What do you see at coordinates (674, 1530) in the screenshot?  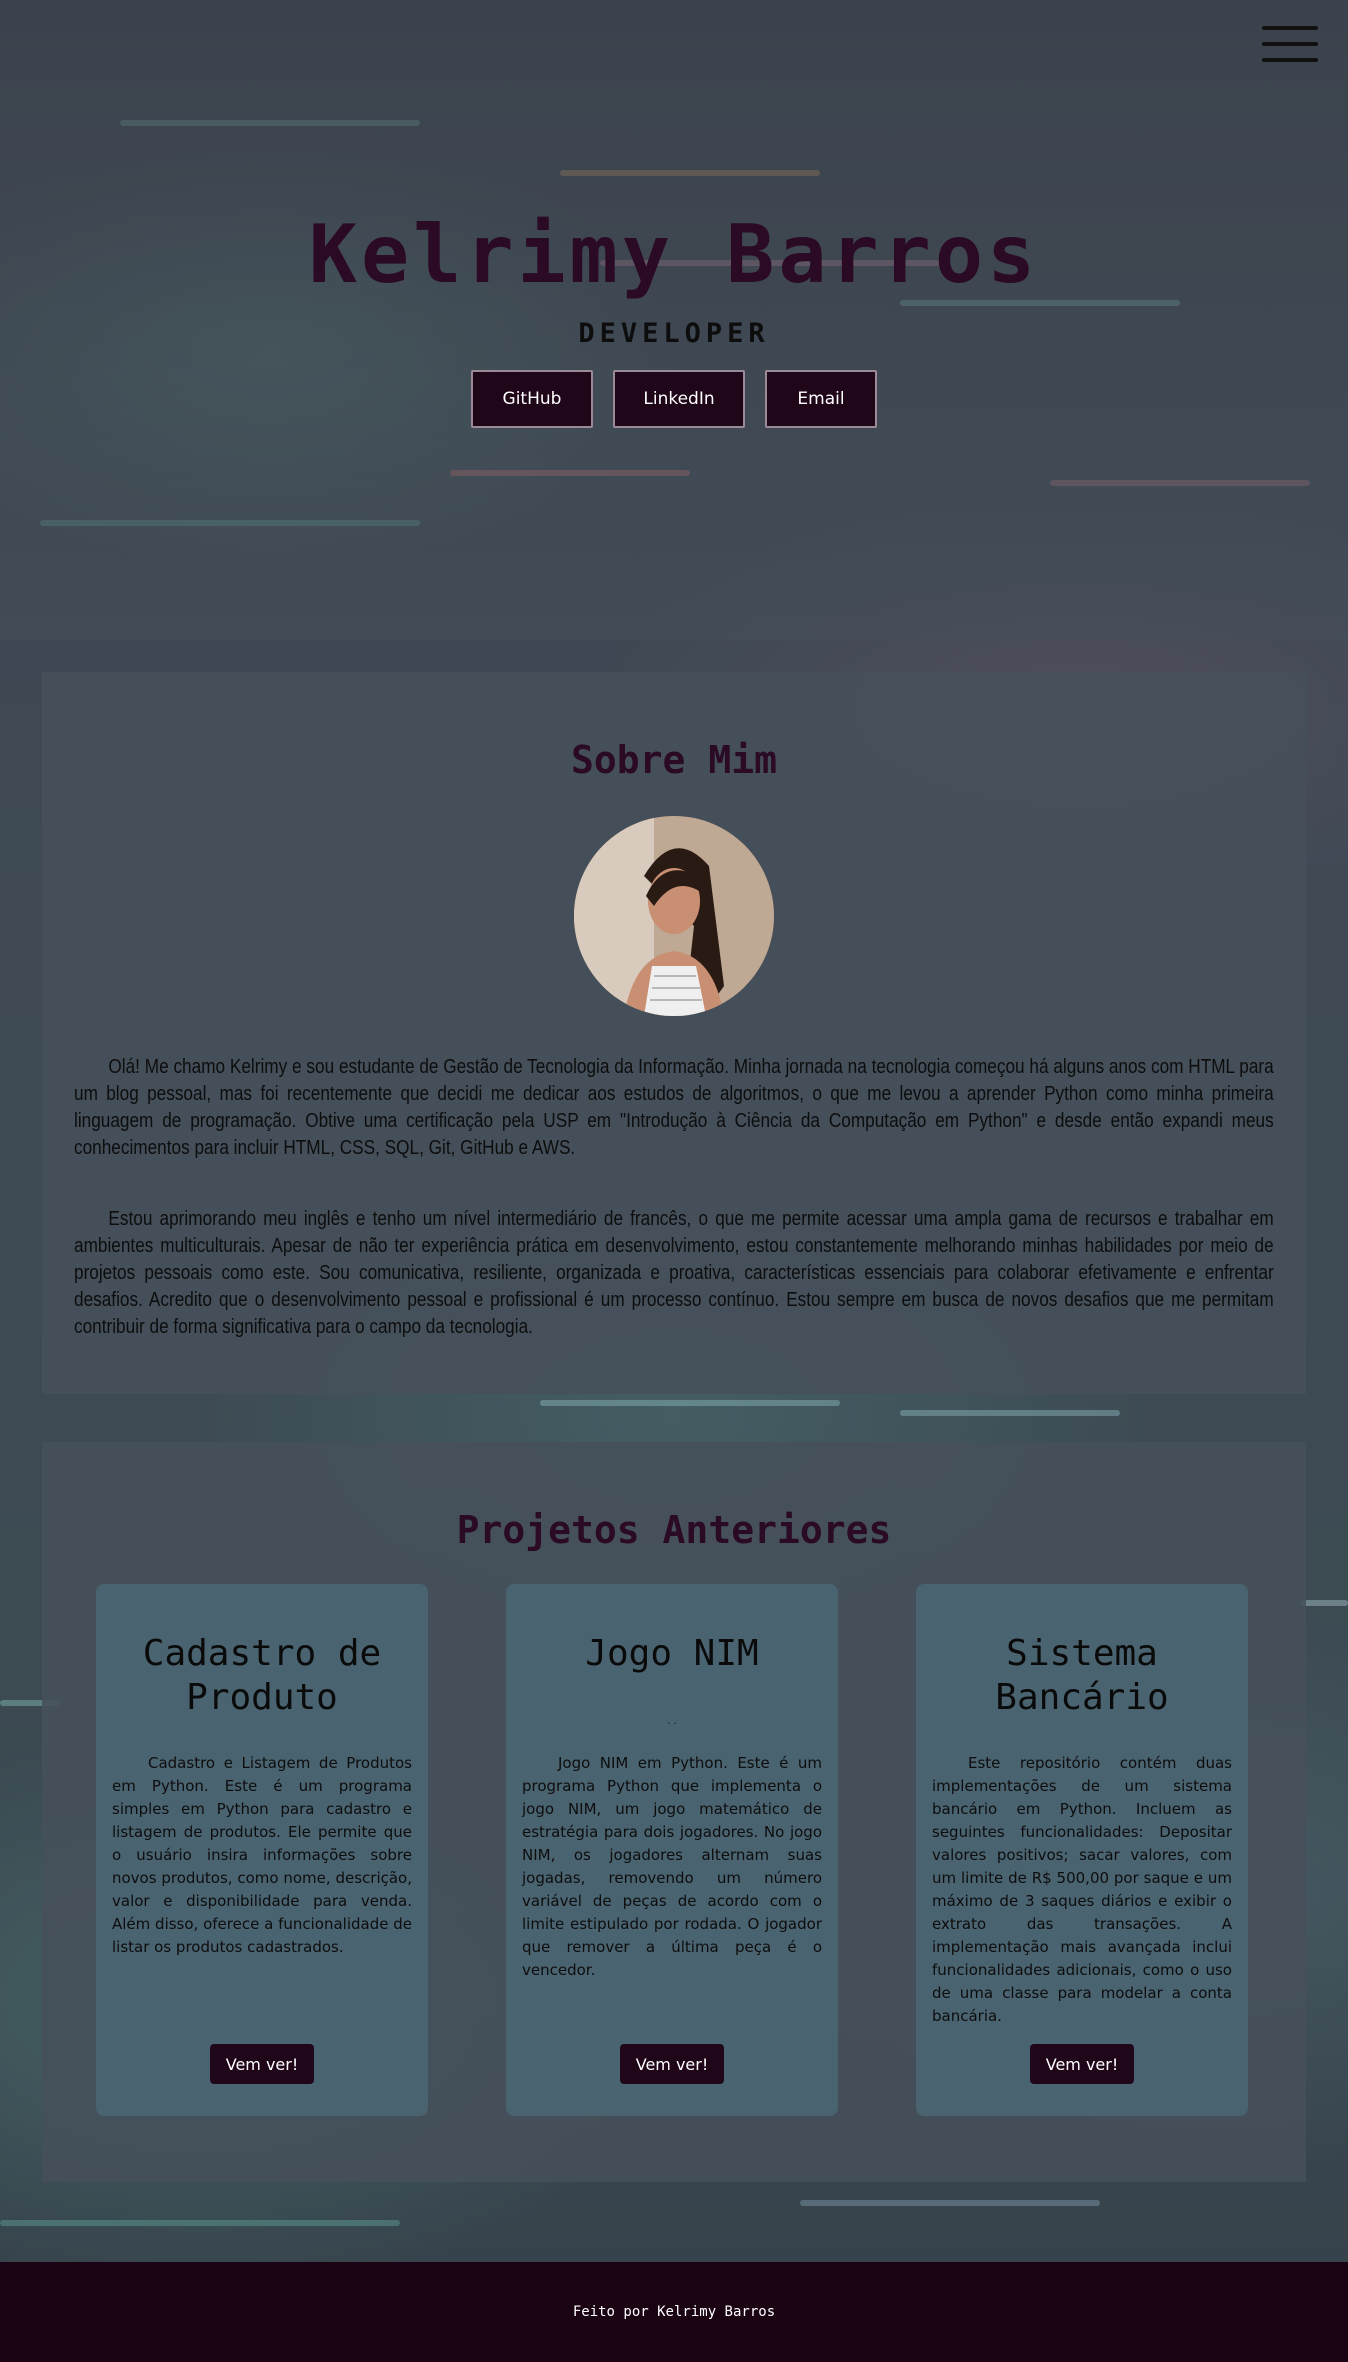 I see `projects-title: Projetos Anteriores` at bounding box center [674, 1530].